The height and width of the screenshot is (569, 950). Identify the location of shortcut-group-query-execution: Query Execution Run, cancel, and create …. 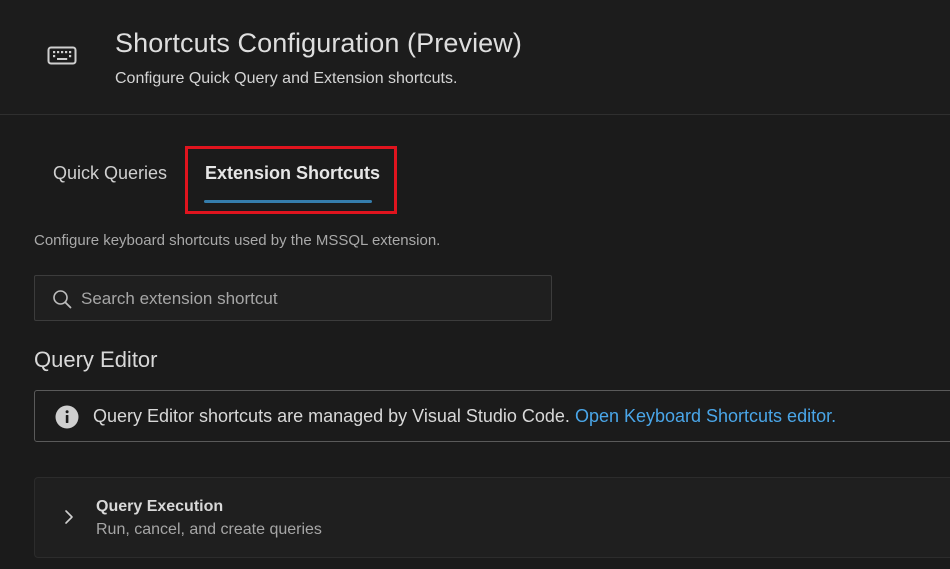
(492, 517).